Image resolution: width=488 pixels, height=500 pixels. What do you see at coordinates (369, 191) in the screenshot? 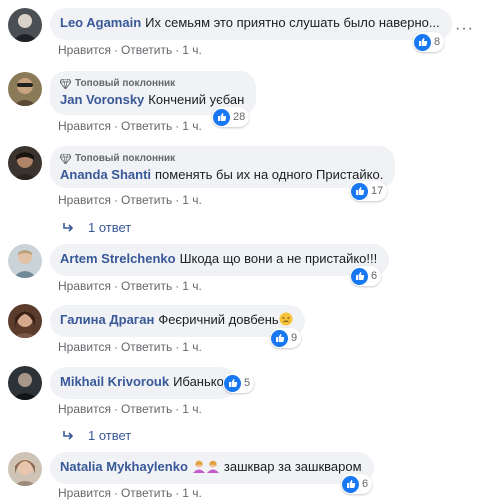
I see `reaction-count: 17` at bounding box center [369, 191].